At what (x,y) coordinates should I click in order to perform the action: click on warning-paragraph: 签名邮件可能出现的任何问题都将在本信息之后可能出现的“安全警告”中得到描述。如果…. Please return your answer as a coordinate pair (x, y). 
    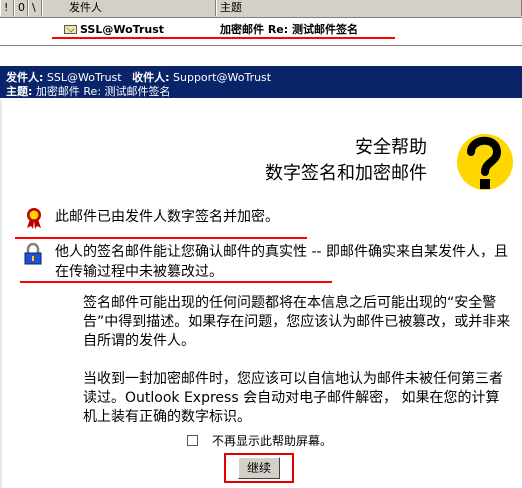
    Looking at the image, I should click on (297, 322).